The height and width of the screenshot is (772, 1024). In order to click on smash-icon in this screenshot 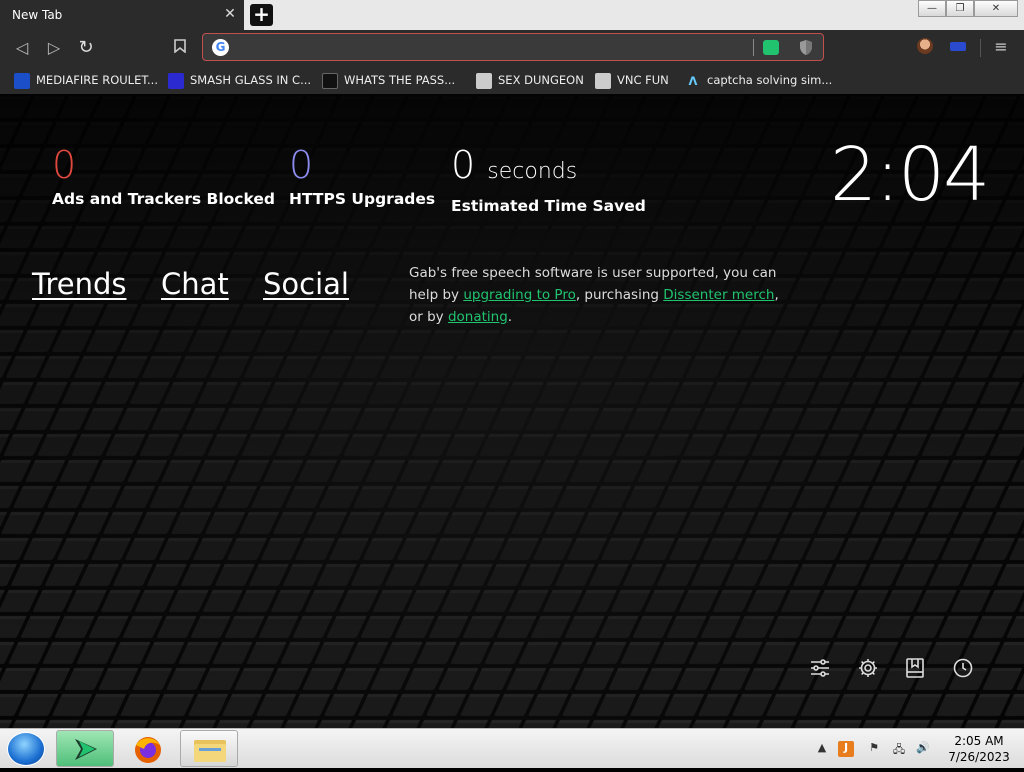, I will do `click(176, 80)`.